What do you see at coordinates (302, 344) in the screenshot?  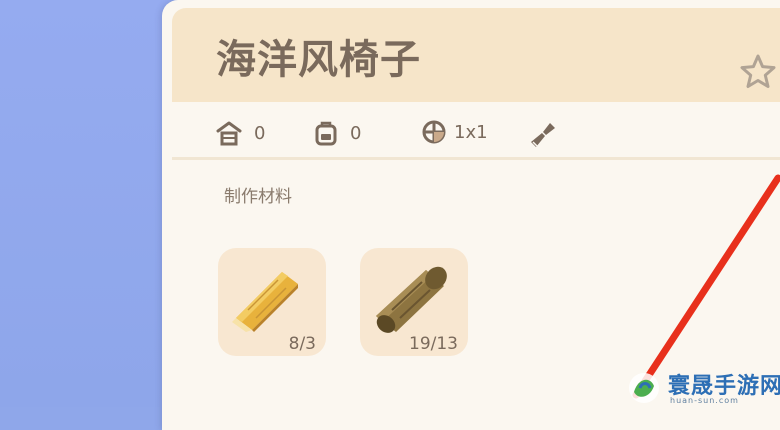 I see `lumber-count: 8/3` at bounding box center [302, 344].